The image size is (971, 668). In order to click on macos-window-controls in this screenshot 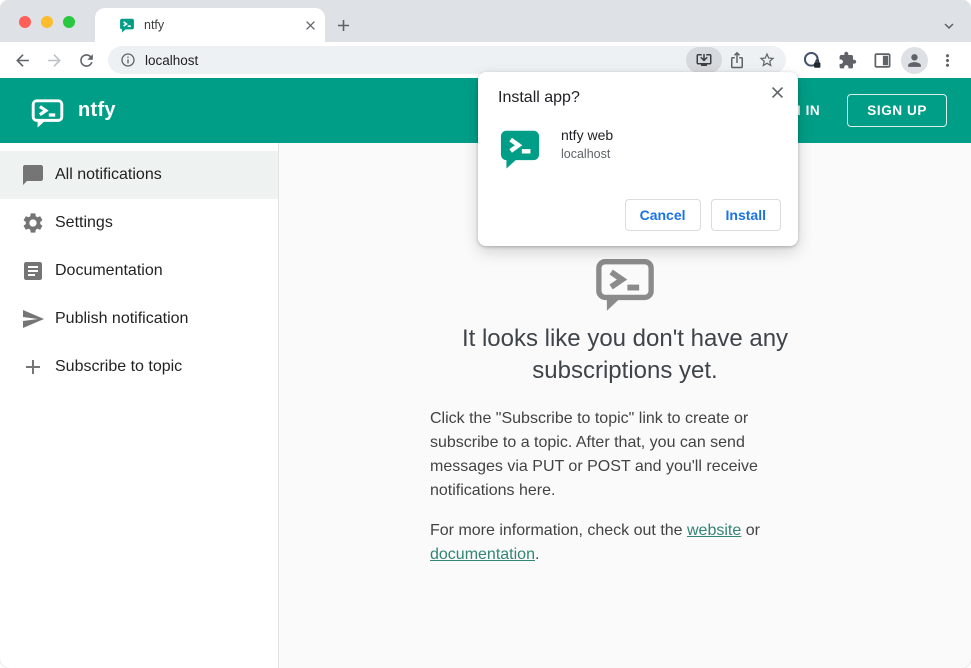, I will do `click(47, 22)`.